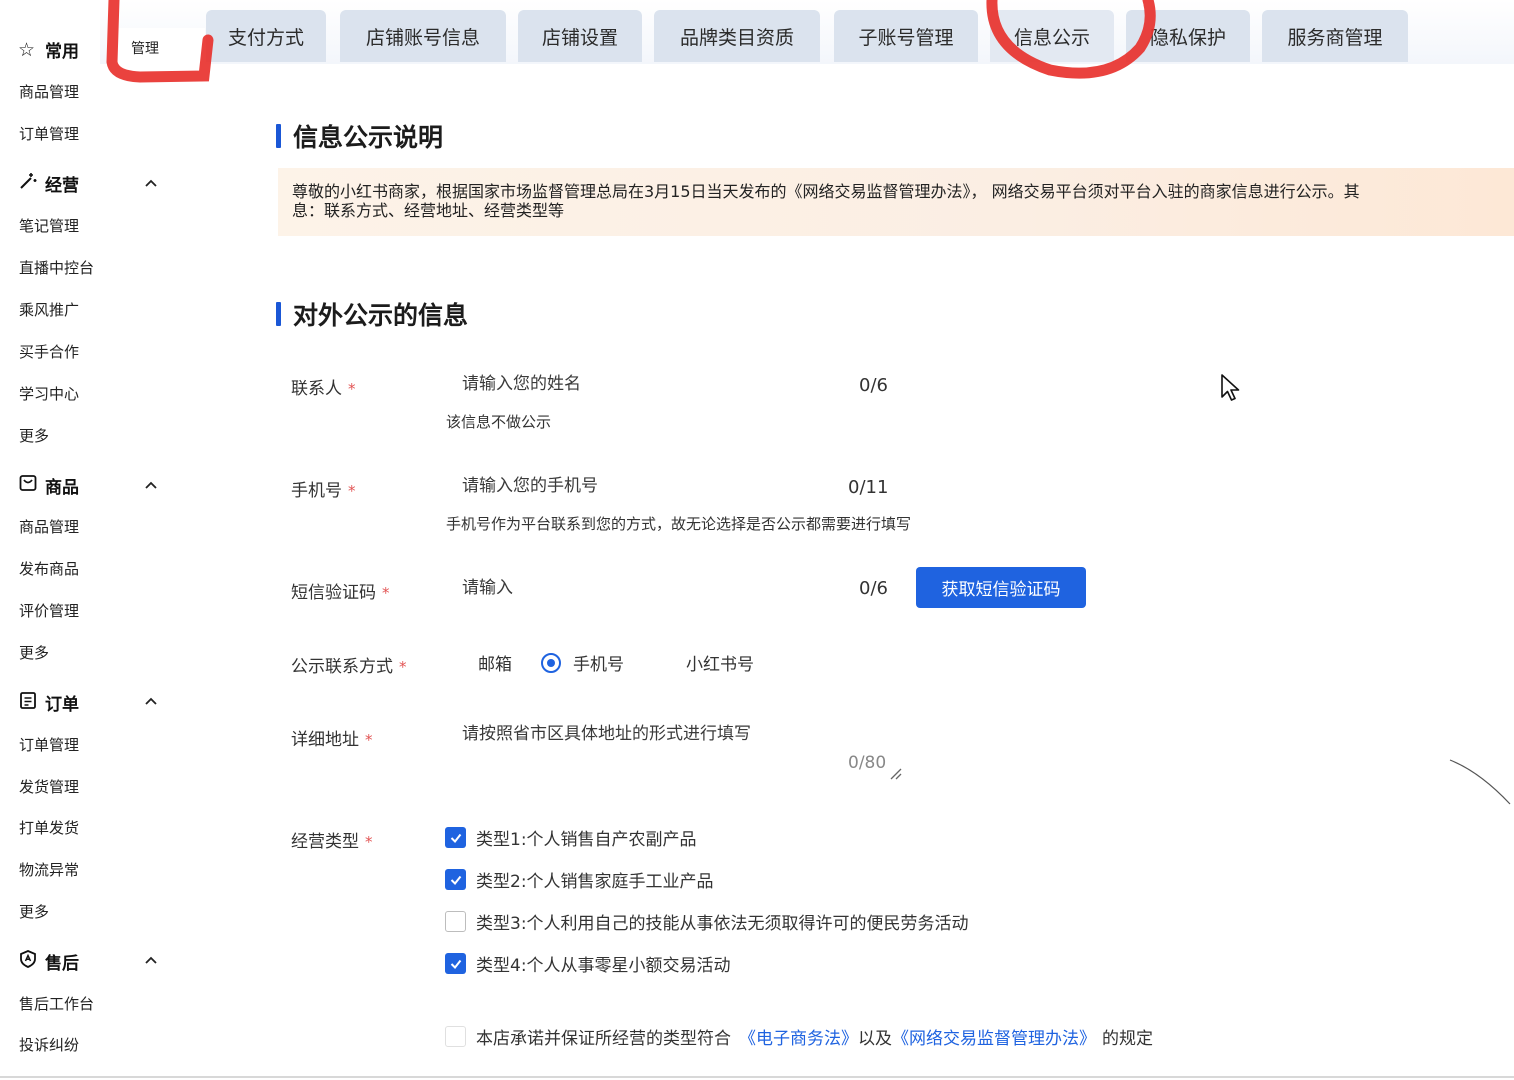 This screenshot has width=1514, height=1080. Describe the element at coordinates (551, 662) in the screenshot. I see `radio-selected-dot` at that location.